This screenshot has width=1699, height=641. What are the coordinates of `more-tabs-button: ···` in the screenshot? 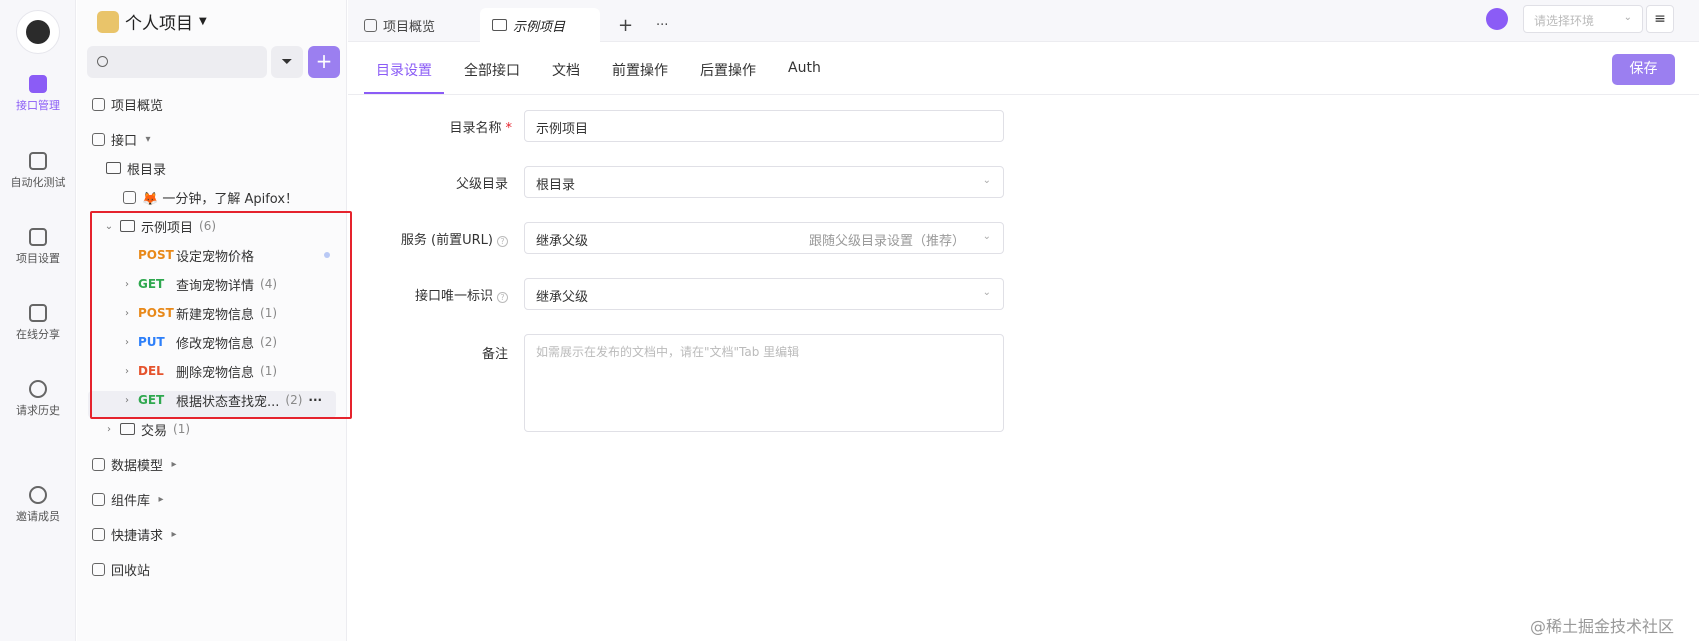 It's located at (662, 25).